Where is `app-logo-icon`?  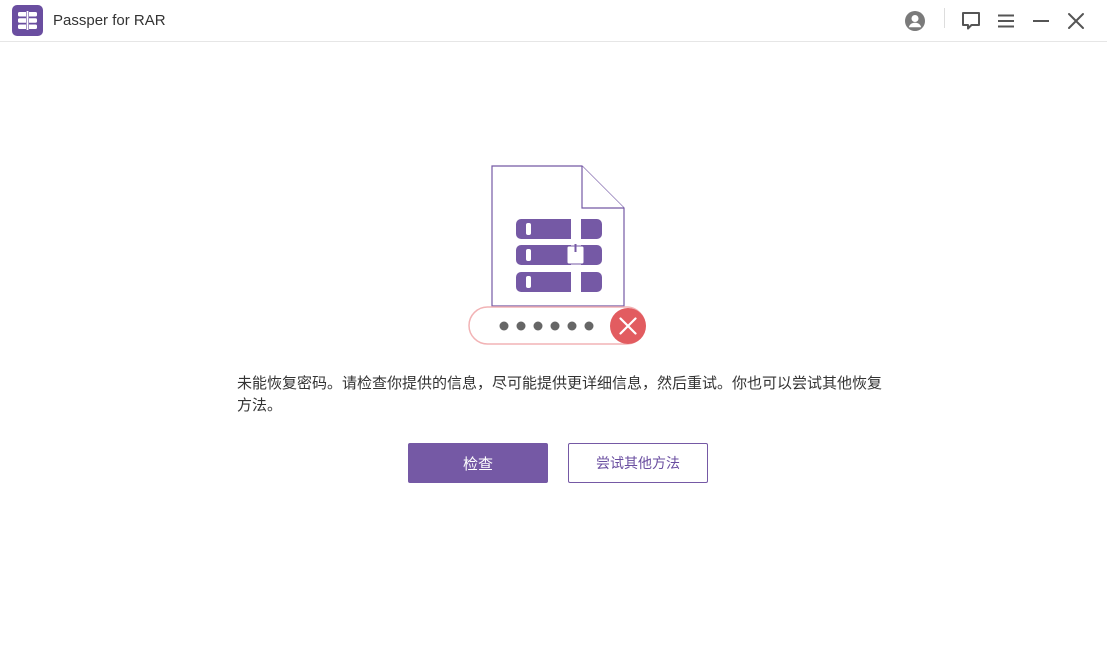 app-logo-icon is located at coordinates (27, 20).